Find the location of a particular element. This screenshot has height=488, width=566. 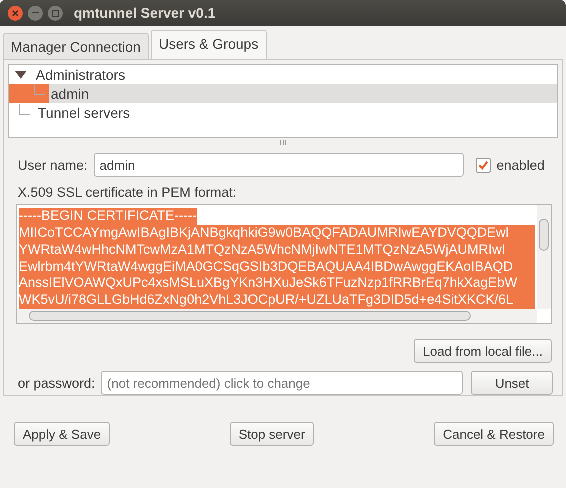

tab: Users & Groups is located at coordinates (208, 44).